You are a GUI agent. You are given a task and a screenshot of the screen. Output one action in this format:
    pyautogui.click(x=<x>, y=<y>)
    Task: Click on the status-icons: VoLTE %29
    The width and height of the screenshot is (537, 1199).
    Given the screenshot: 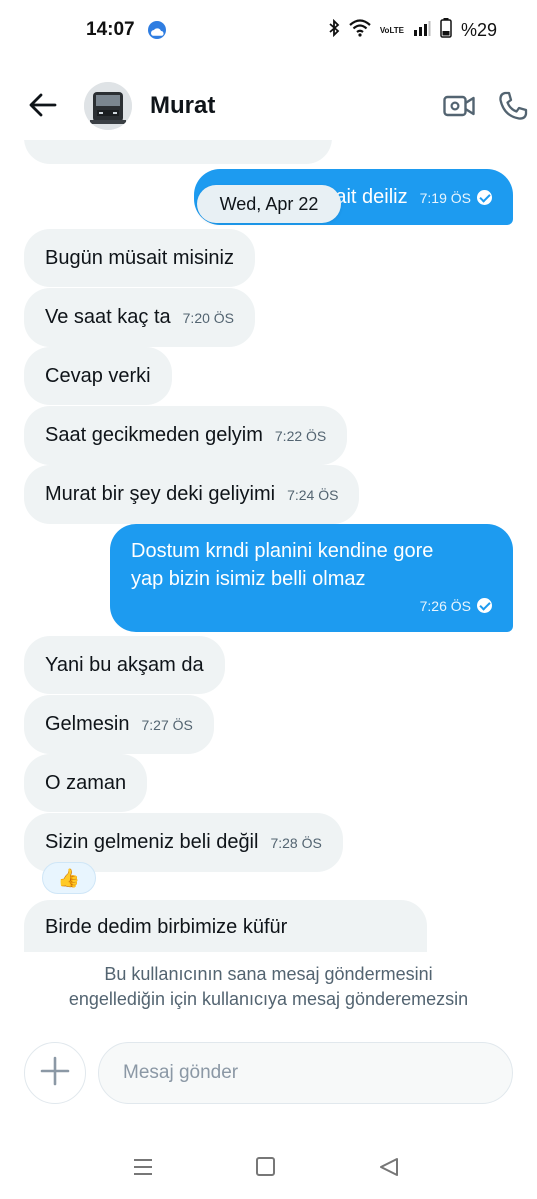 What is the action you would take?
    pyautogui.click(x=412, y=30)
    